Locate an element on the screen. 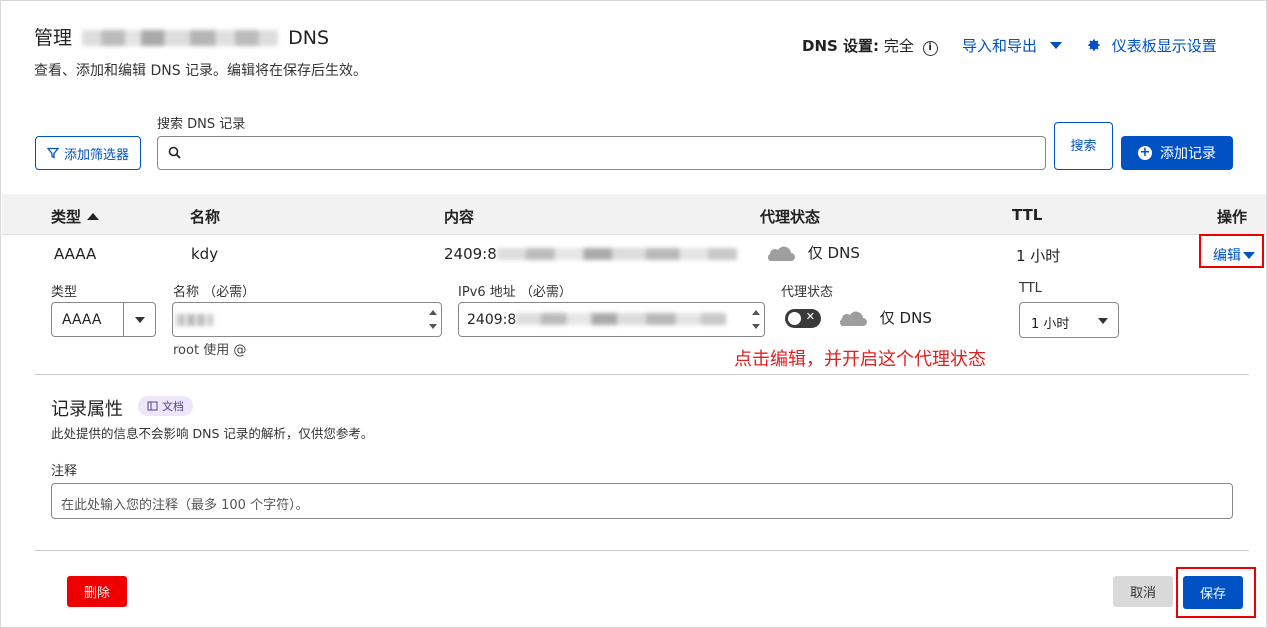  dns-setting-value: 完全 is located at coordinates (898, 46).